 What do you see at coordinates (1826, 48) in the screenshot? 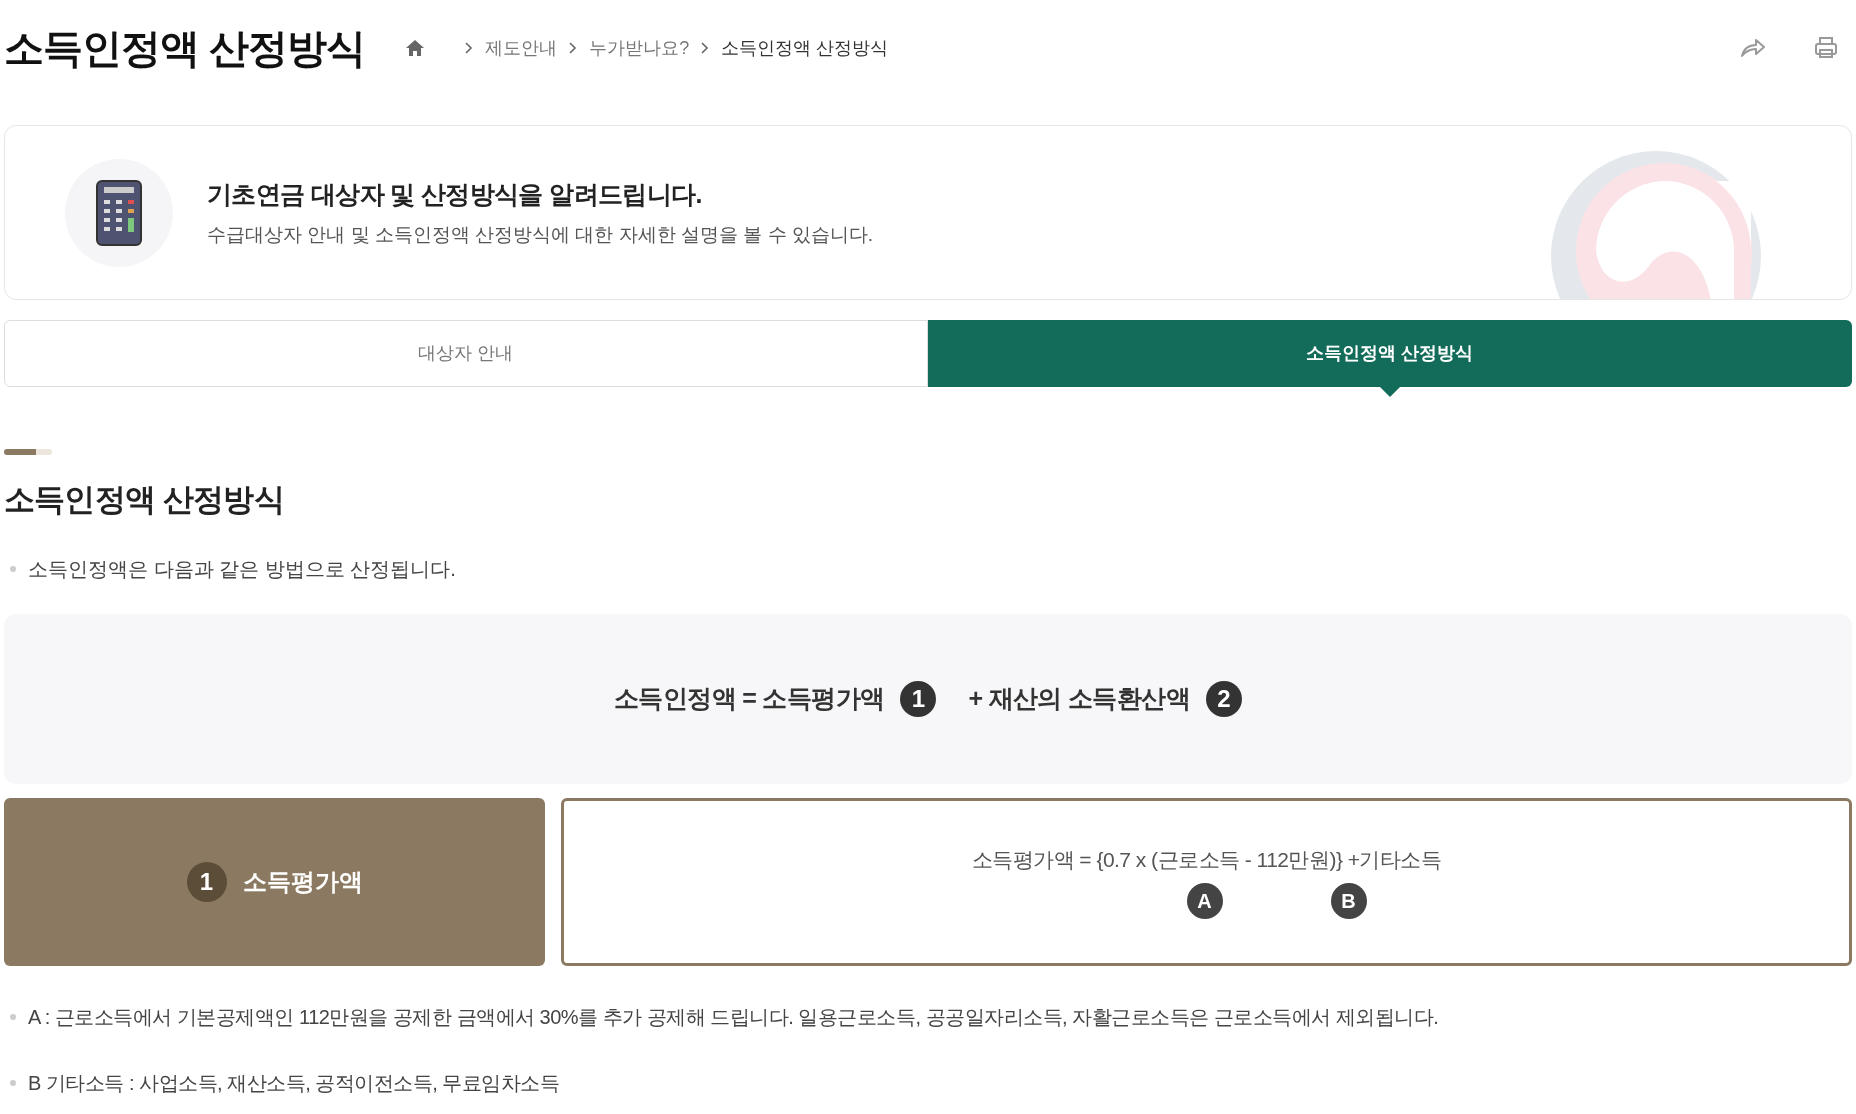
I see `print-icon` at bounding box center [1826, 48].